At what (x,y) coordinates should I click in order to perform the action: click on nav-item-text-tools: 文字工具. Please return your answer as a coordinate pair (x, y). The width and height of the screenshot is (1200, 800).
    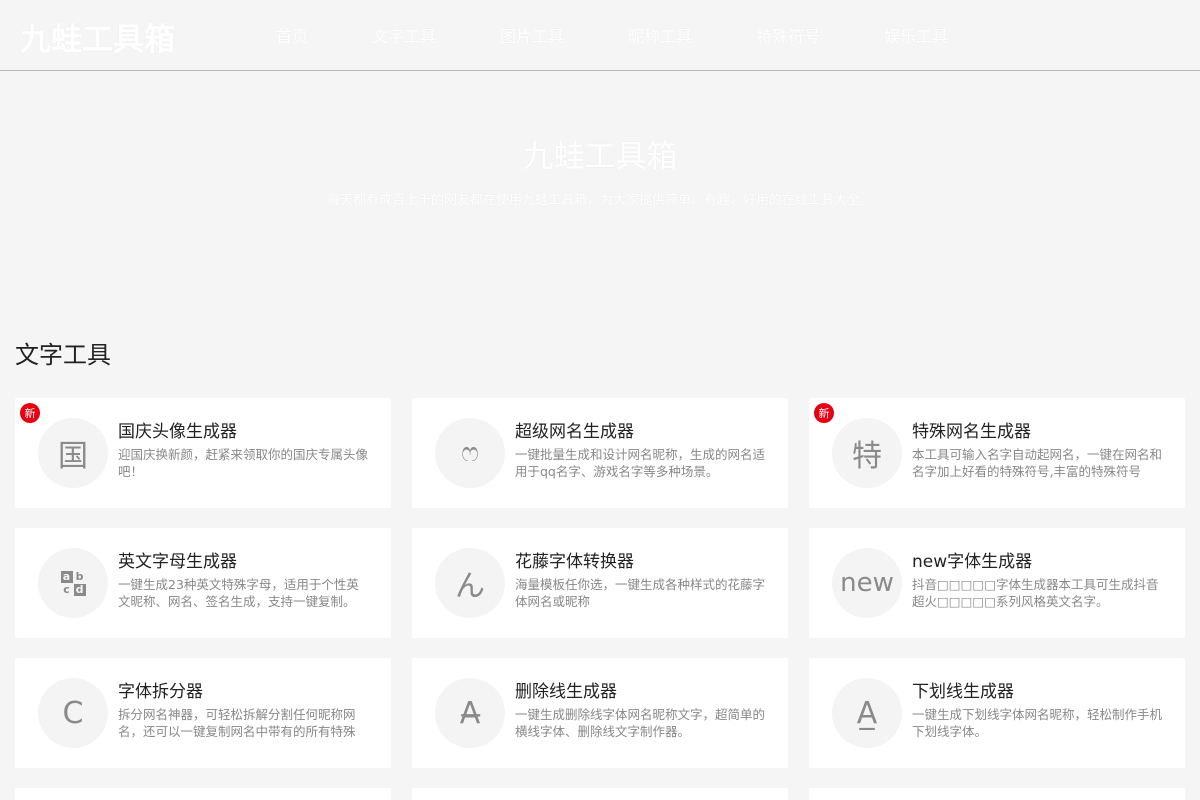
    Looking at the image, I should click on (404, 35).